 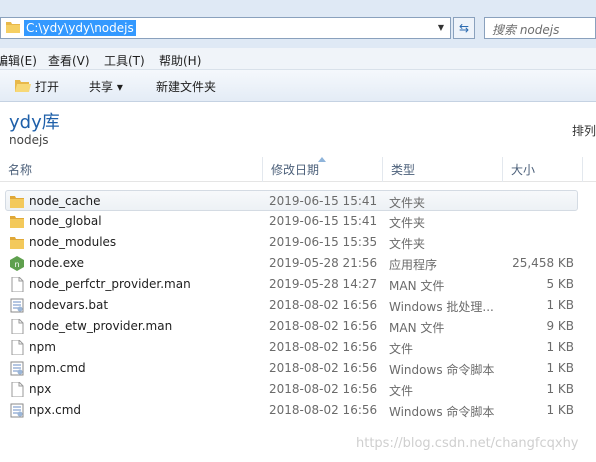 I want to click on file-row: node_global 2019-06-15 15:41 文件夹, so click(x=298, y=221).